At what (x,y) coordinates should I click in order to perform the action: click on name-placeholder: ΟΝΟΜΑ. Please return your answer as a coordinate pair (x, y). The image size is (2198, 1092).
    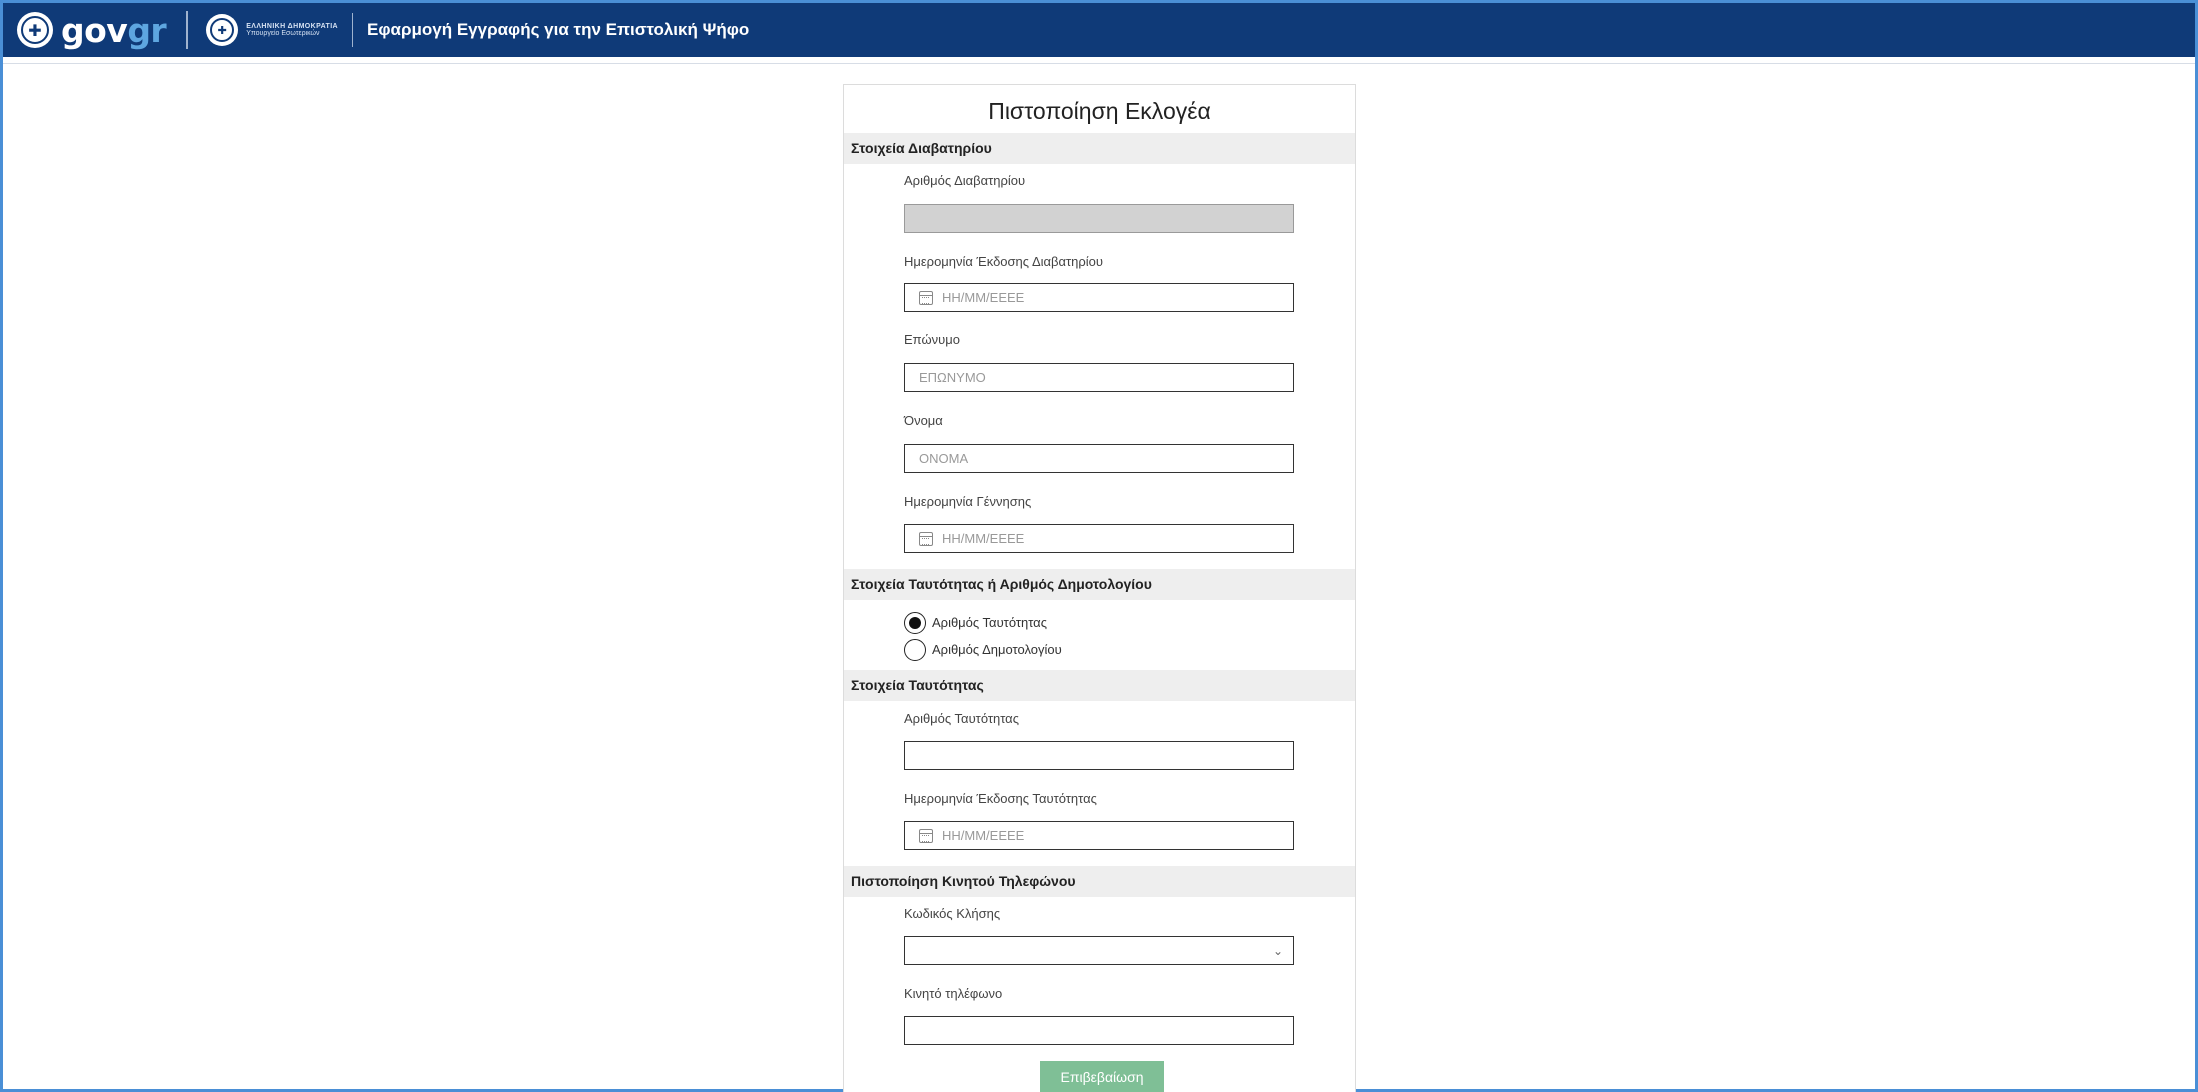
    Looking at the image, I should click on (944, 458).